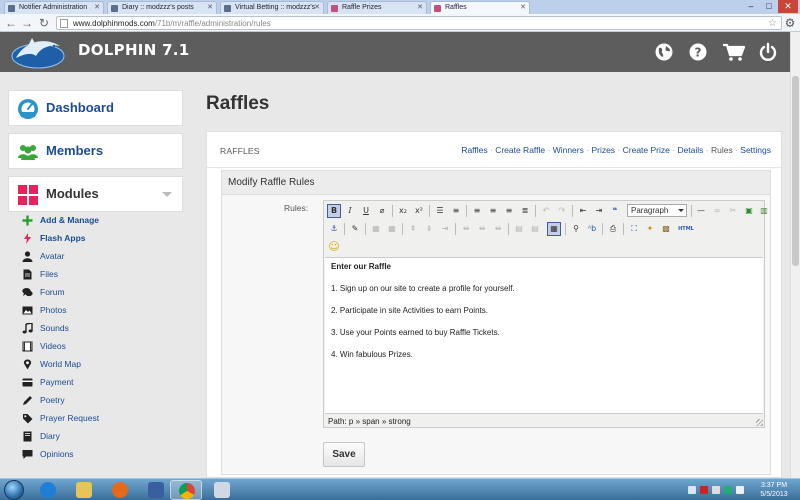 The image size is (800, 500). Describe the element at coordinates (749, 211) in the screenshot. I see `image-button: ▣` at that location.